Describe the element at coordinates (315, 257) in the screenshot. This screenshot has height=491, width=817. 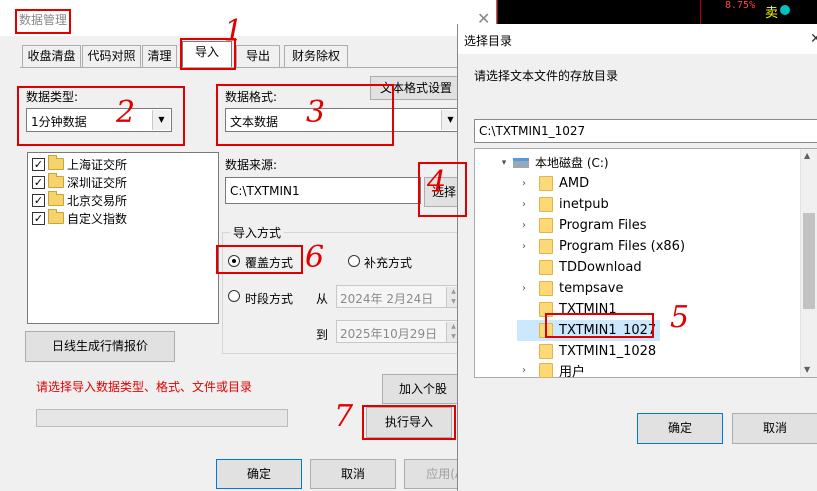
I see `annotation-number: 6` at that location.